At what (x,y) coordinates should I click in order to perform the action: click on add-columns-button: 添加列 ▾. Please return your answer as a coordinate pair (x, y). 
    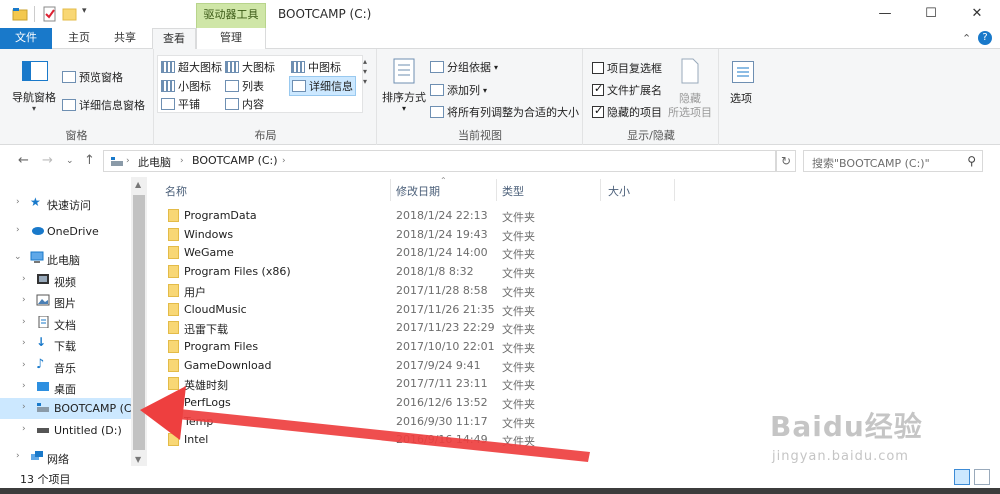
    Looking at the image, I should click on (458, 90).